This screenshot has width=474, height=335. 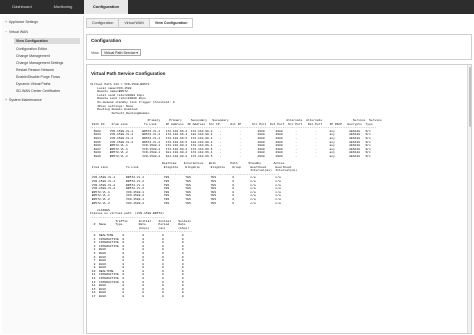 I want to click on sidebar-item-sdwan-center-certificates: SD-WAN Center Certificates, so click(x=38, y=91).